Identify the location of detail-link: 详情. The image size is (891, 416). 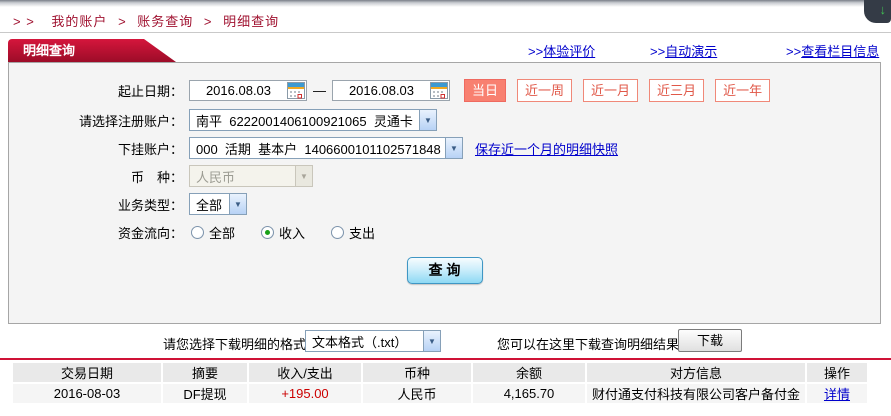
(837, 394).